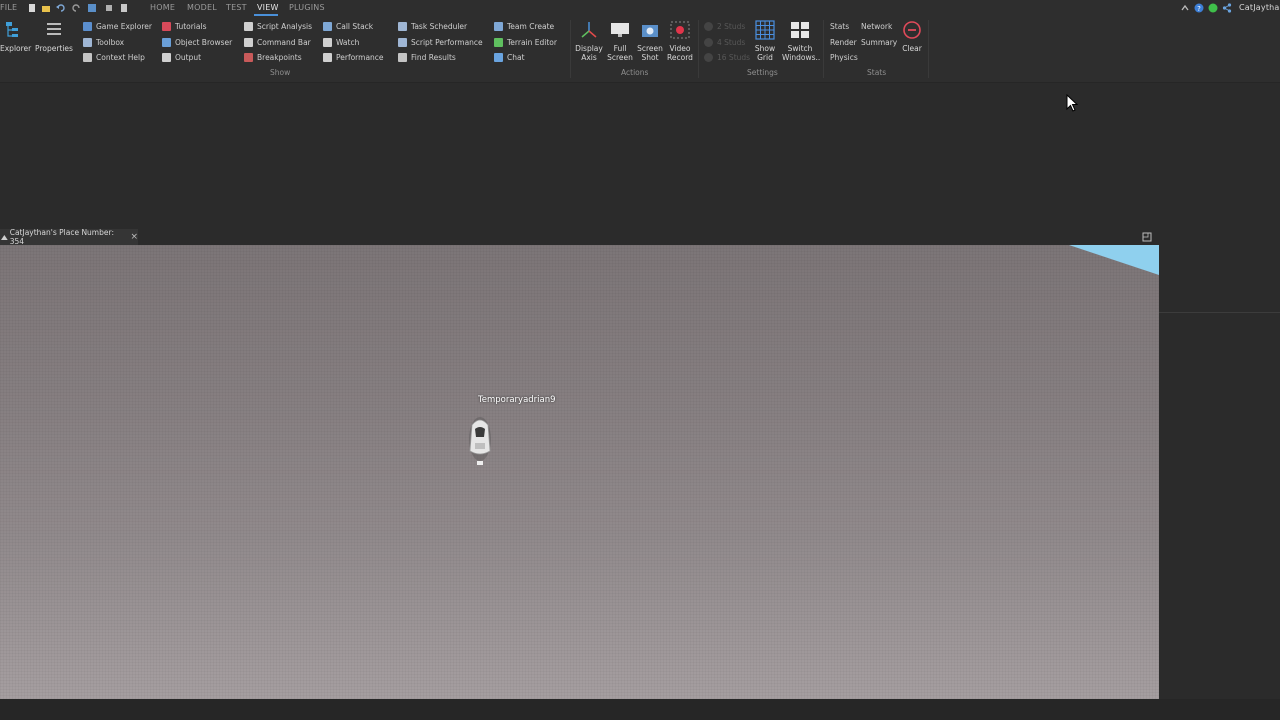 The width and height of the screenshot is (1280, 720). I want to click on tutorials-button: Tutorials, so click(184, 26).